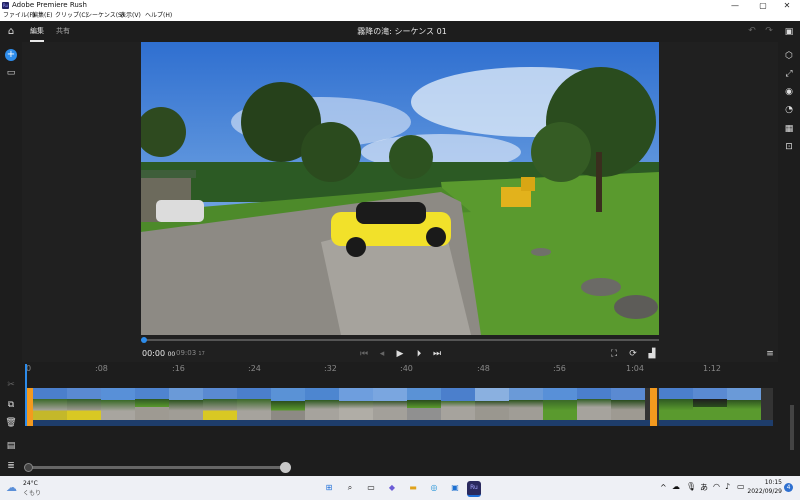  I want to click on zoom-slider-start, so click(28, 467).